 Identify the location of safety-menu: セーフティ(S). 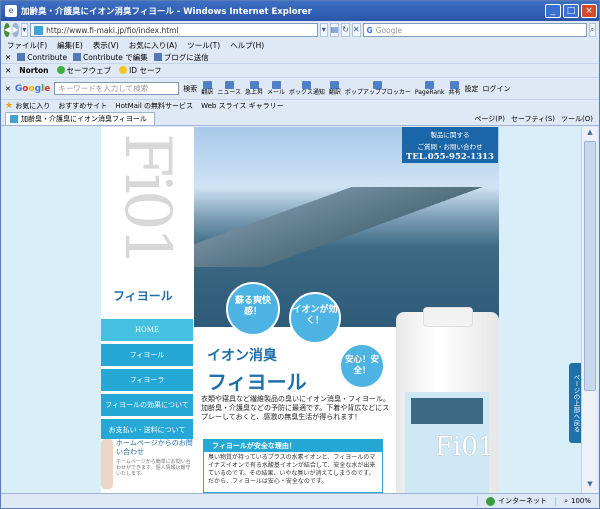
(533, 119).